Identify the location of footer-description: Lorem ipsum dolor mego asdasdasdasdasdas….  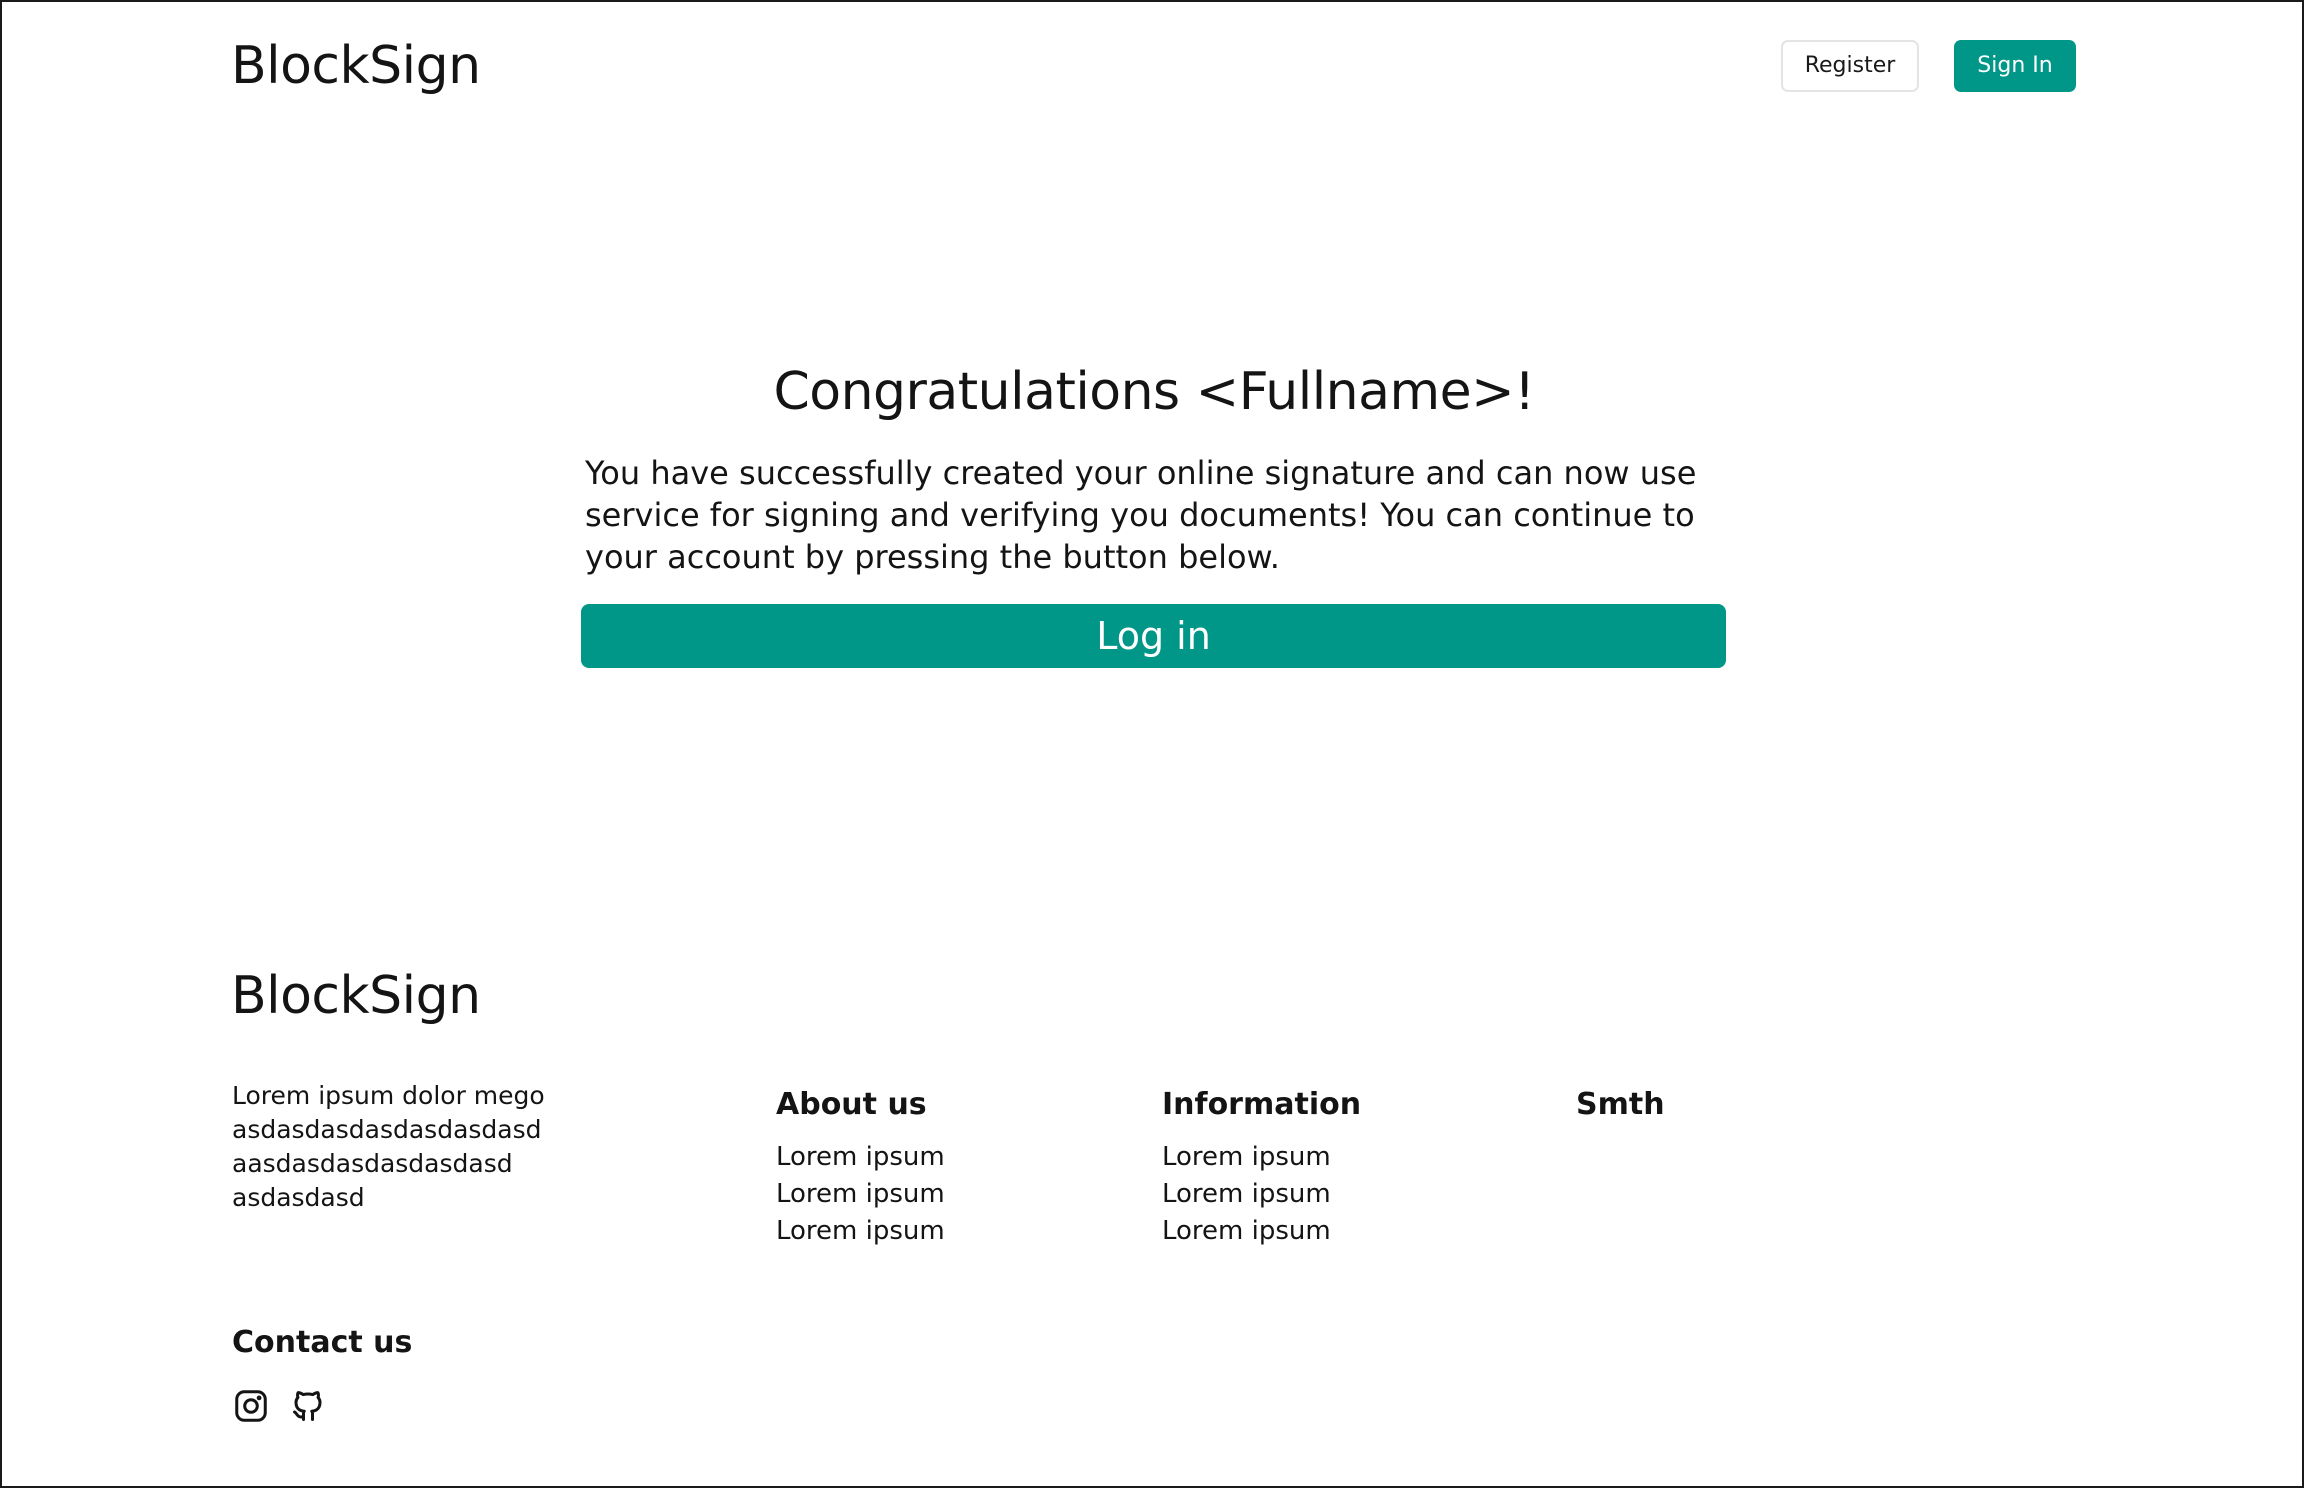
(412, 1147).